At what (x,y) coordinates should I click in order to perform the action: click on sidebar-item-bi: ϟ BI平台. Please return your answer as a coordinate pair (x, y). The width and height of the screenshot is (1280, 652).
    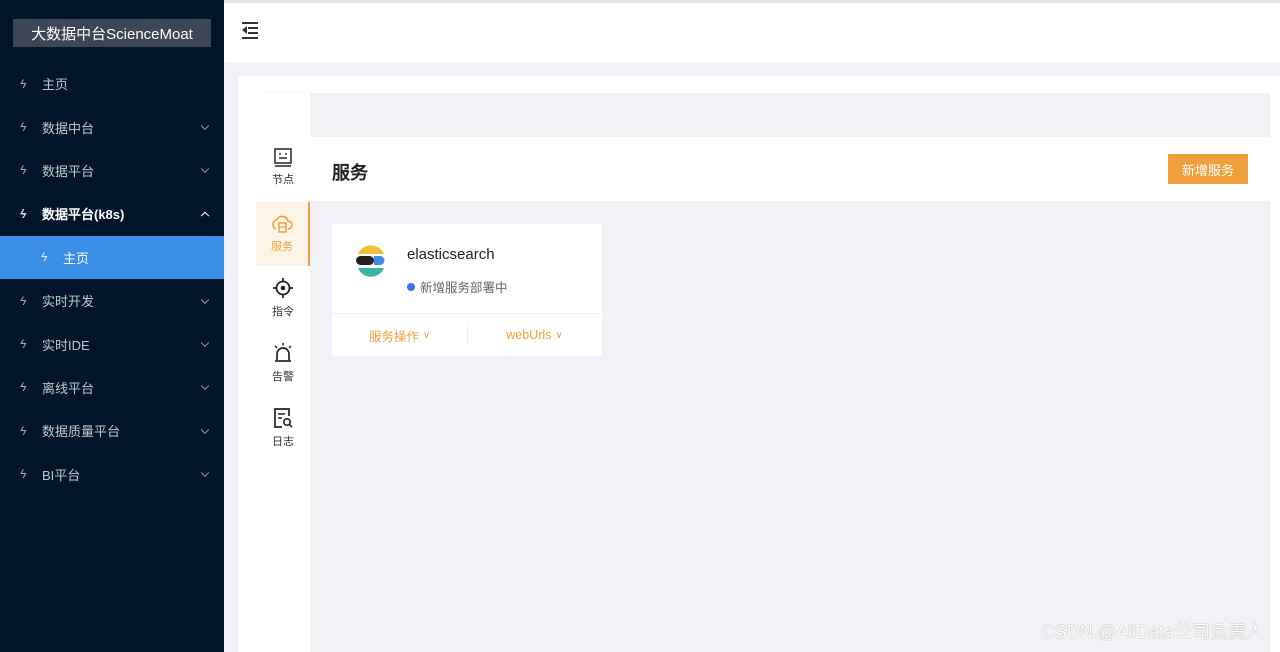
    Looking at the image, I should click on (112, 474).